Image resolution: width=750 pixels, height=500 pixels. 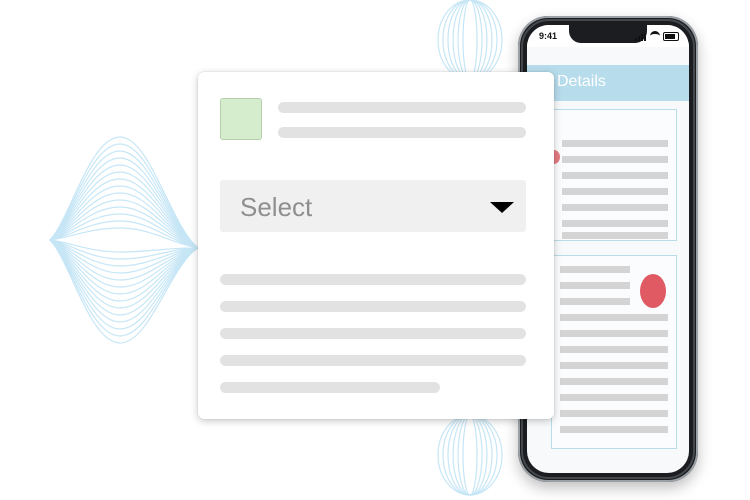 What do you see at coordinates (671, 36) in the screenshot?
I see `battery-icon` at bounding box center [671, 36].